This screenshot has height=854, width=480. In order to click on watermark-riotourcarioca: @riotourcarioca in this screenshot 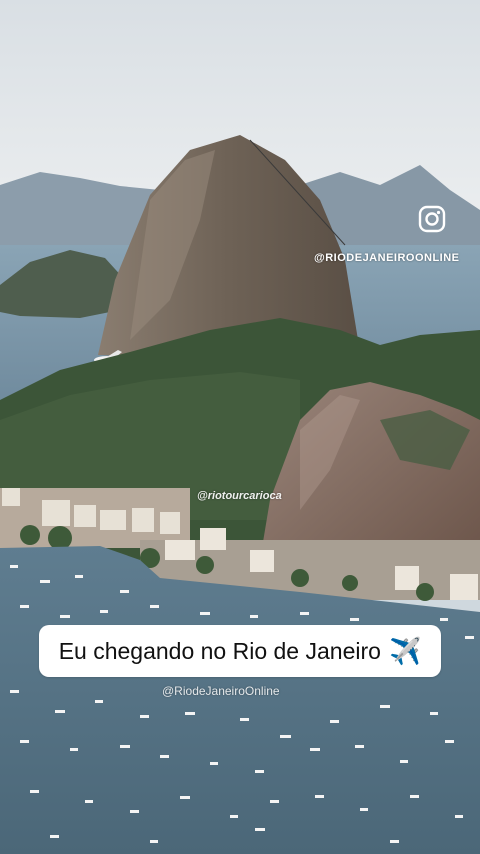, I will do `click(239, 496)`.